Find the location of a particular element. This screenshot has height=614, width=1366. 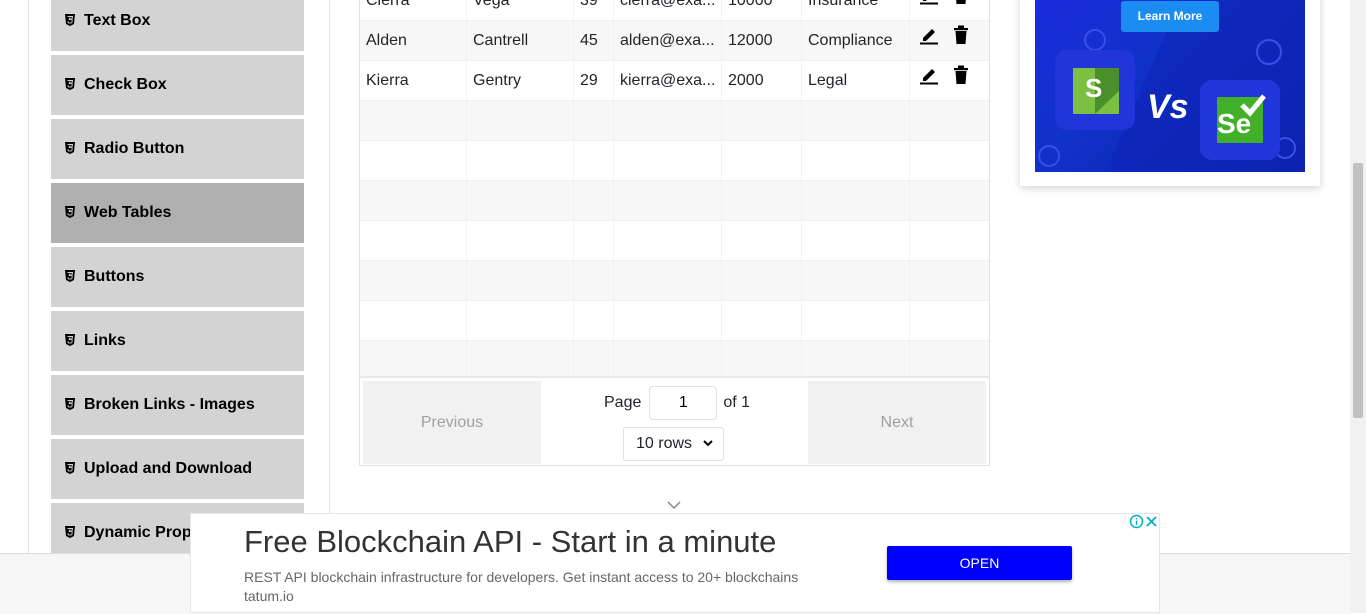

ad-info-icon is located at coordinates (1136, 521).